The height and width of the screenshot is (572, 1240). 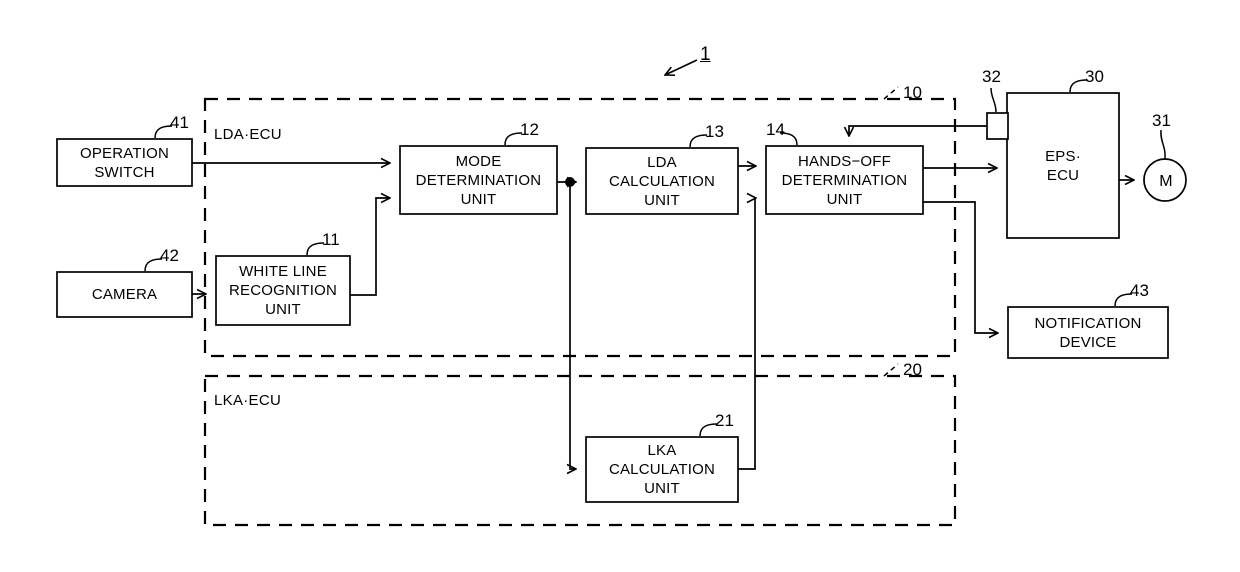 What do you see at coordinates (1165, 180) in the screenshot?
I see `hit-motor` at bounding box center [1165, 180].